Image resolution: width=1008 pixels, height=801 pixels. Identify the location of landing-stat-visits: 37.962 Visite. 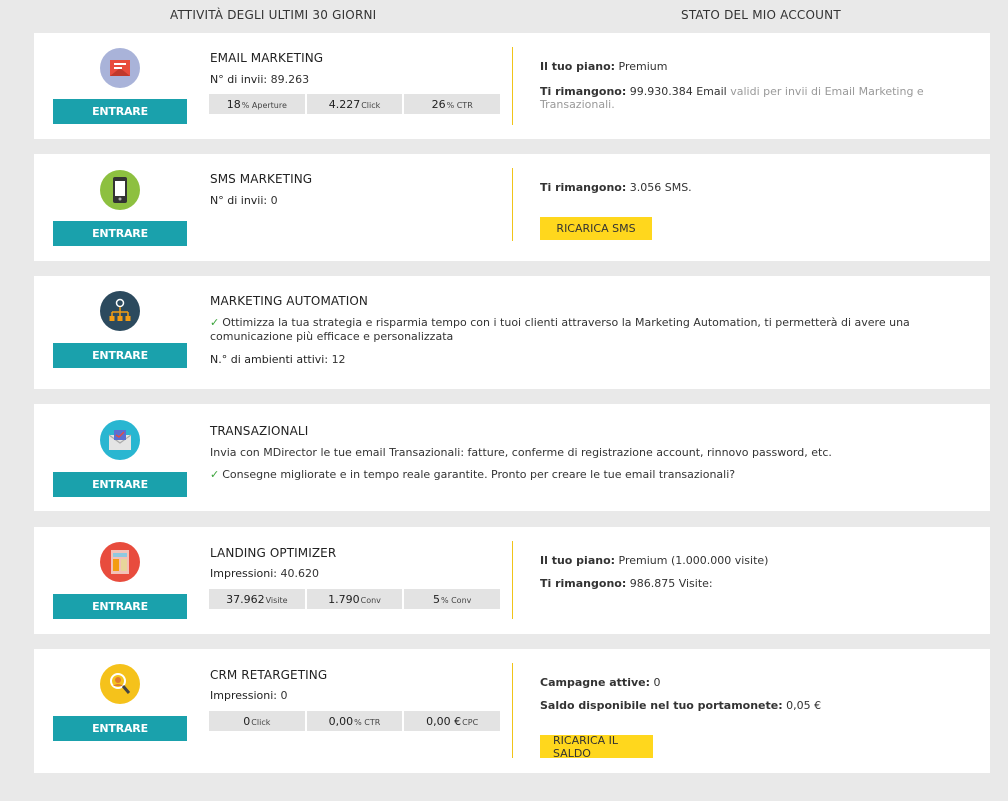
(257, 599).